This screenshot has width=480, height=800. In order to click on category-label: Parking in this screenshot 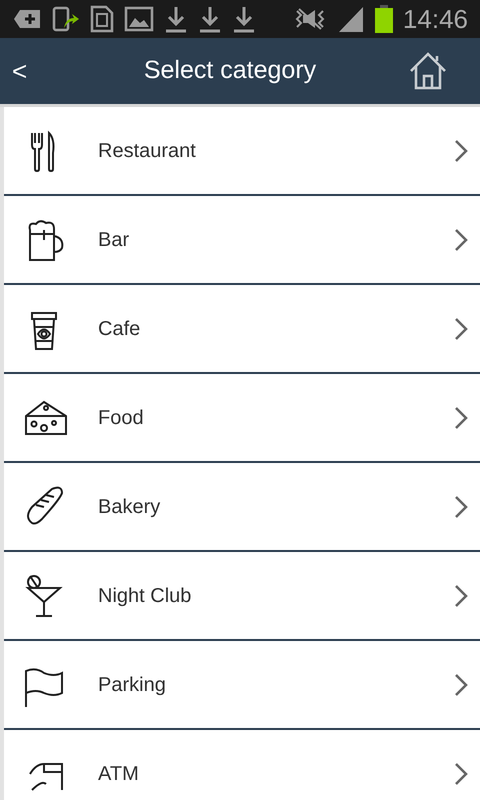, I will do `click(132, 685)`.